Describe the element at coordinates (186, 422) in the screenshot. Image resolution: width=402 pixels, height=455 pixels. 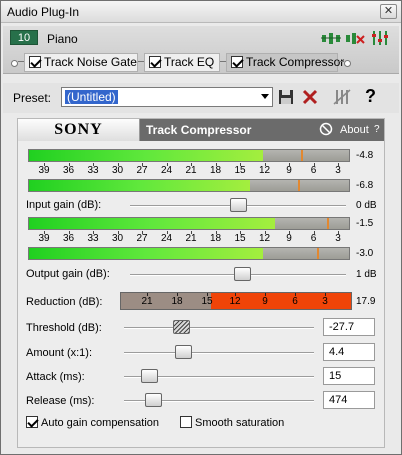
I see `smooth-saturation-checkbox` at that location.